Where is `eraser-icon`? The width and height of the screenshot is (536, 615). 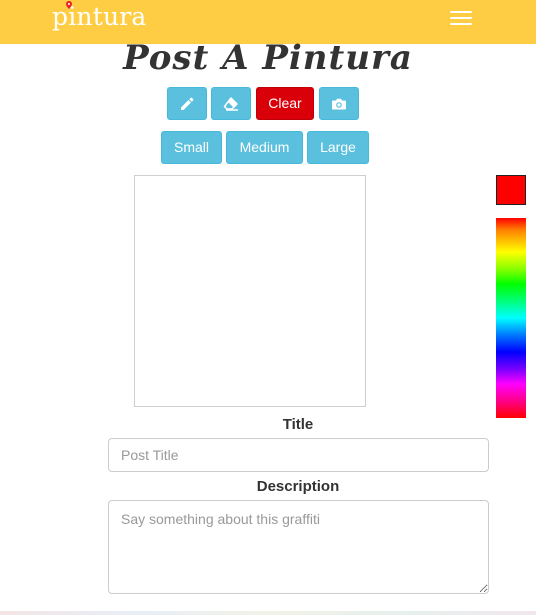 eraser-icon is located at coordinates (230, 103).